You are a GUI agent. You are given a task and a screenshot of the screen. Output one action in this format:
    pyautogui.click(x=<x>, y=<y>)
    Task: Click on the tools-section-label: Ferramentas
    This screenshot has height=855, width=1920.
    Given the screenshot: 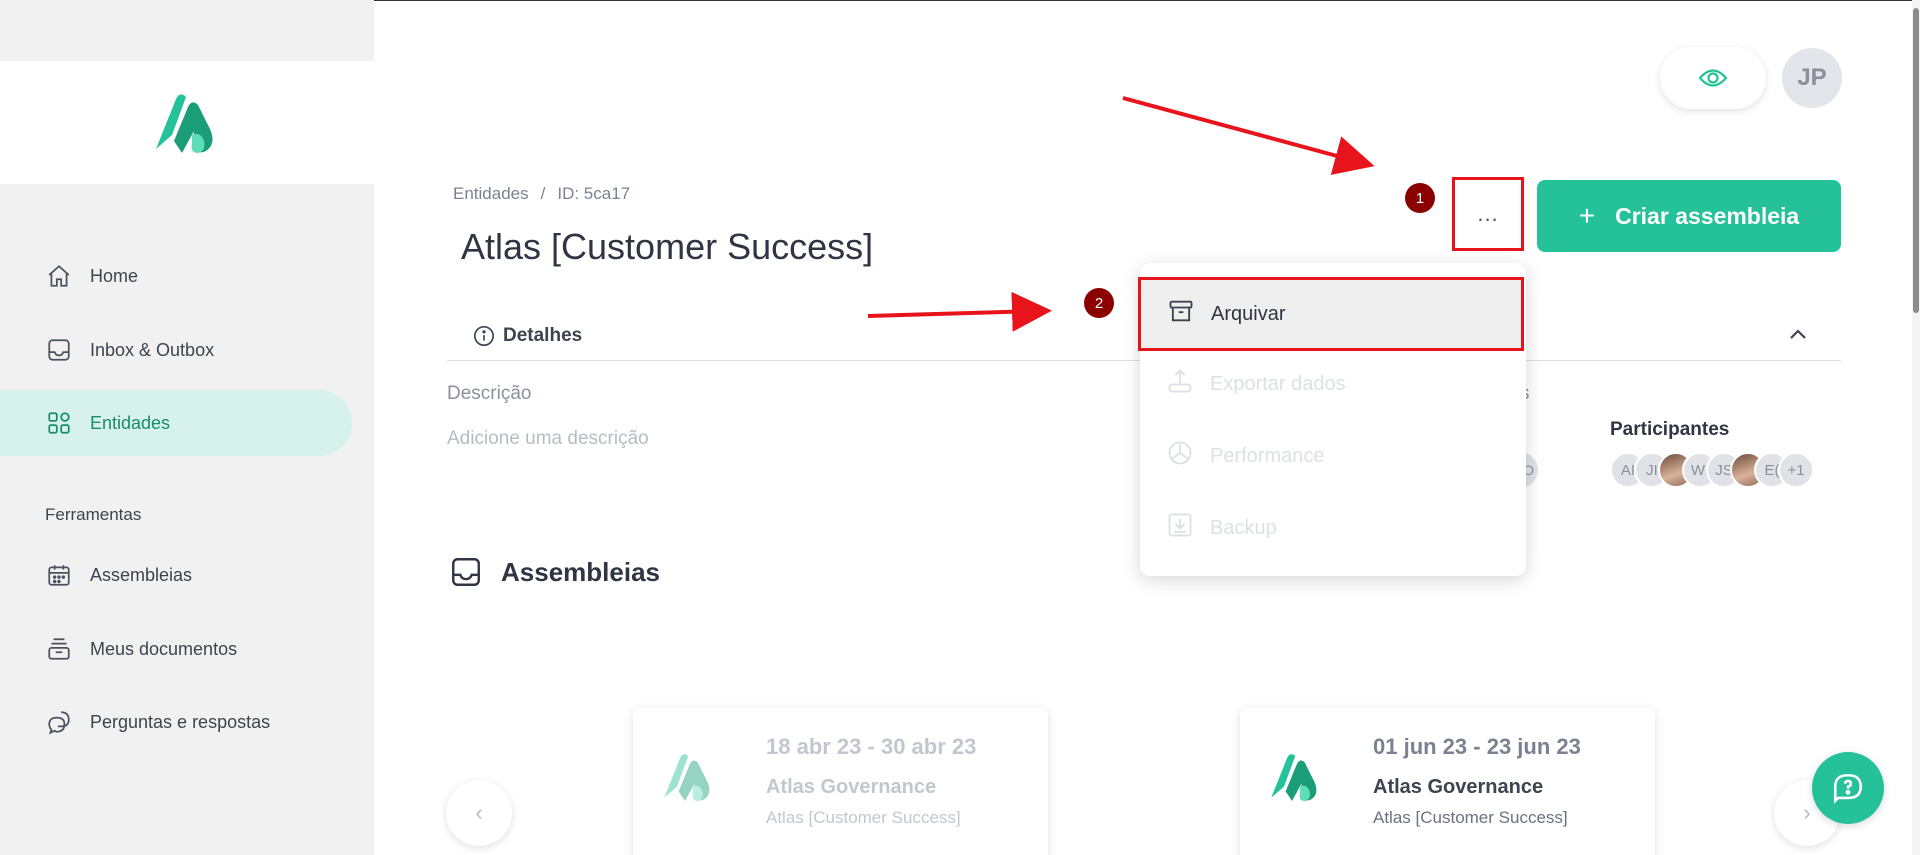 What is the action you would take?
    pyautogui.click(x=93, y=514)
    